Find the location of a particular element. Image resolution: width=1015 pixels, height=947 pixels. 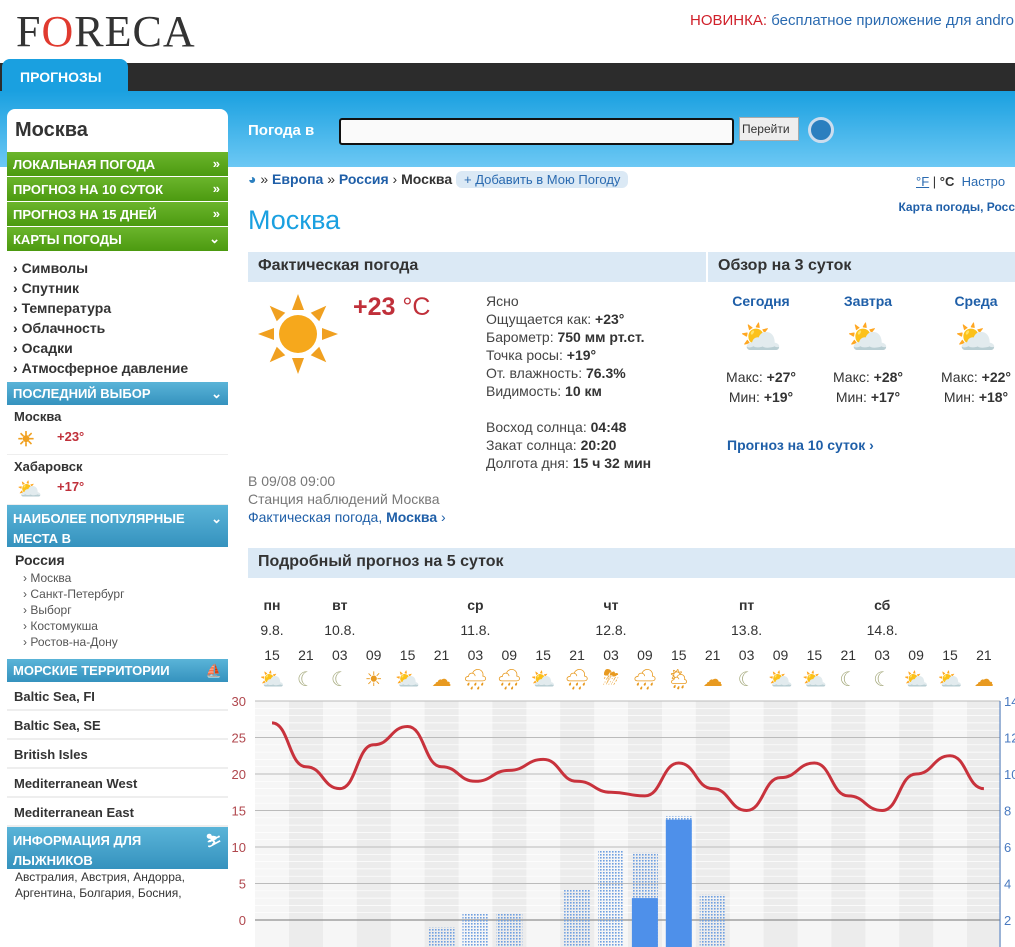

overview-header: Обзор на 3 суток is located at coordinates (861, 267).